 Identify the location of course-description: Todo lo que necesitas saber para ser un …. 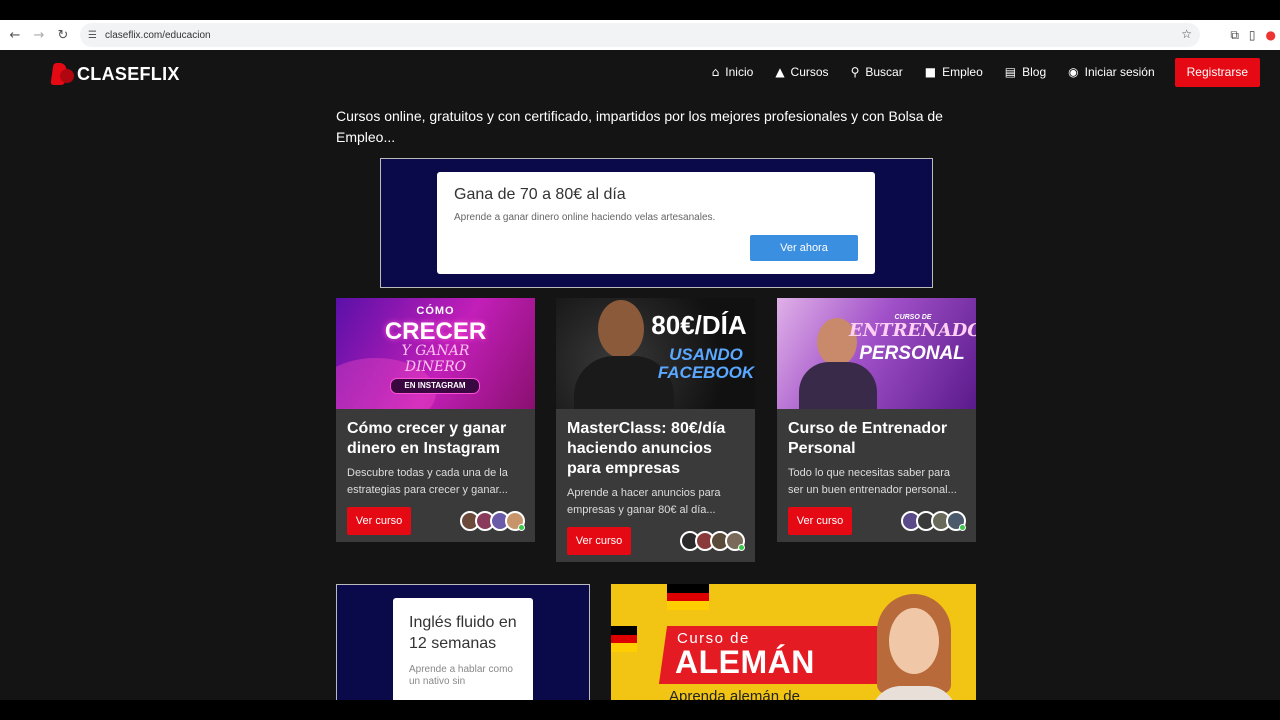
(872, 481).